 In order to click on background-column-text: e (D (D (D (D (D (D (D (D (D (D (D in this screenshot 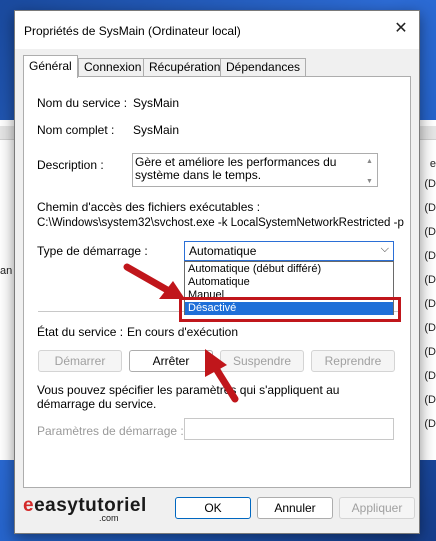, I will do `click(427, 300)`.